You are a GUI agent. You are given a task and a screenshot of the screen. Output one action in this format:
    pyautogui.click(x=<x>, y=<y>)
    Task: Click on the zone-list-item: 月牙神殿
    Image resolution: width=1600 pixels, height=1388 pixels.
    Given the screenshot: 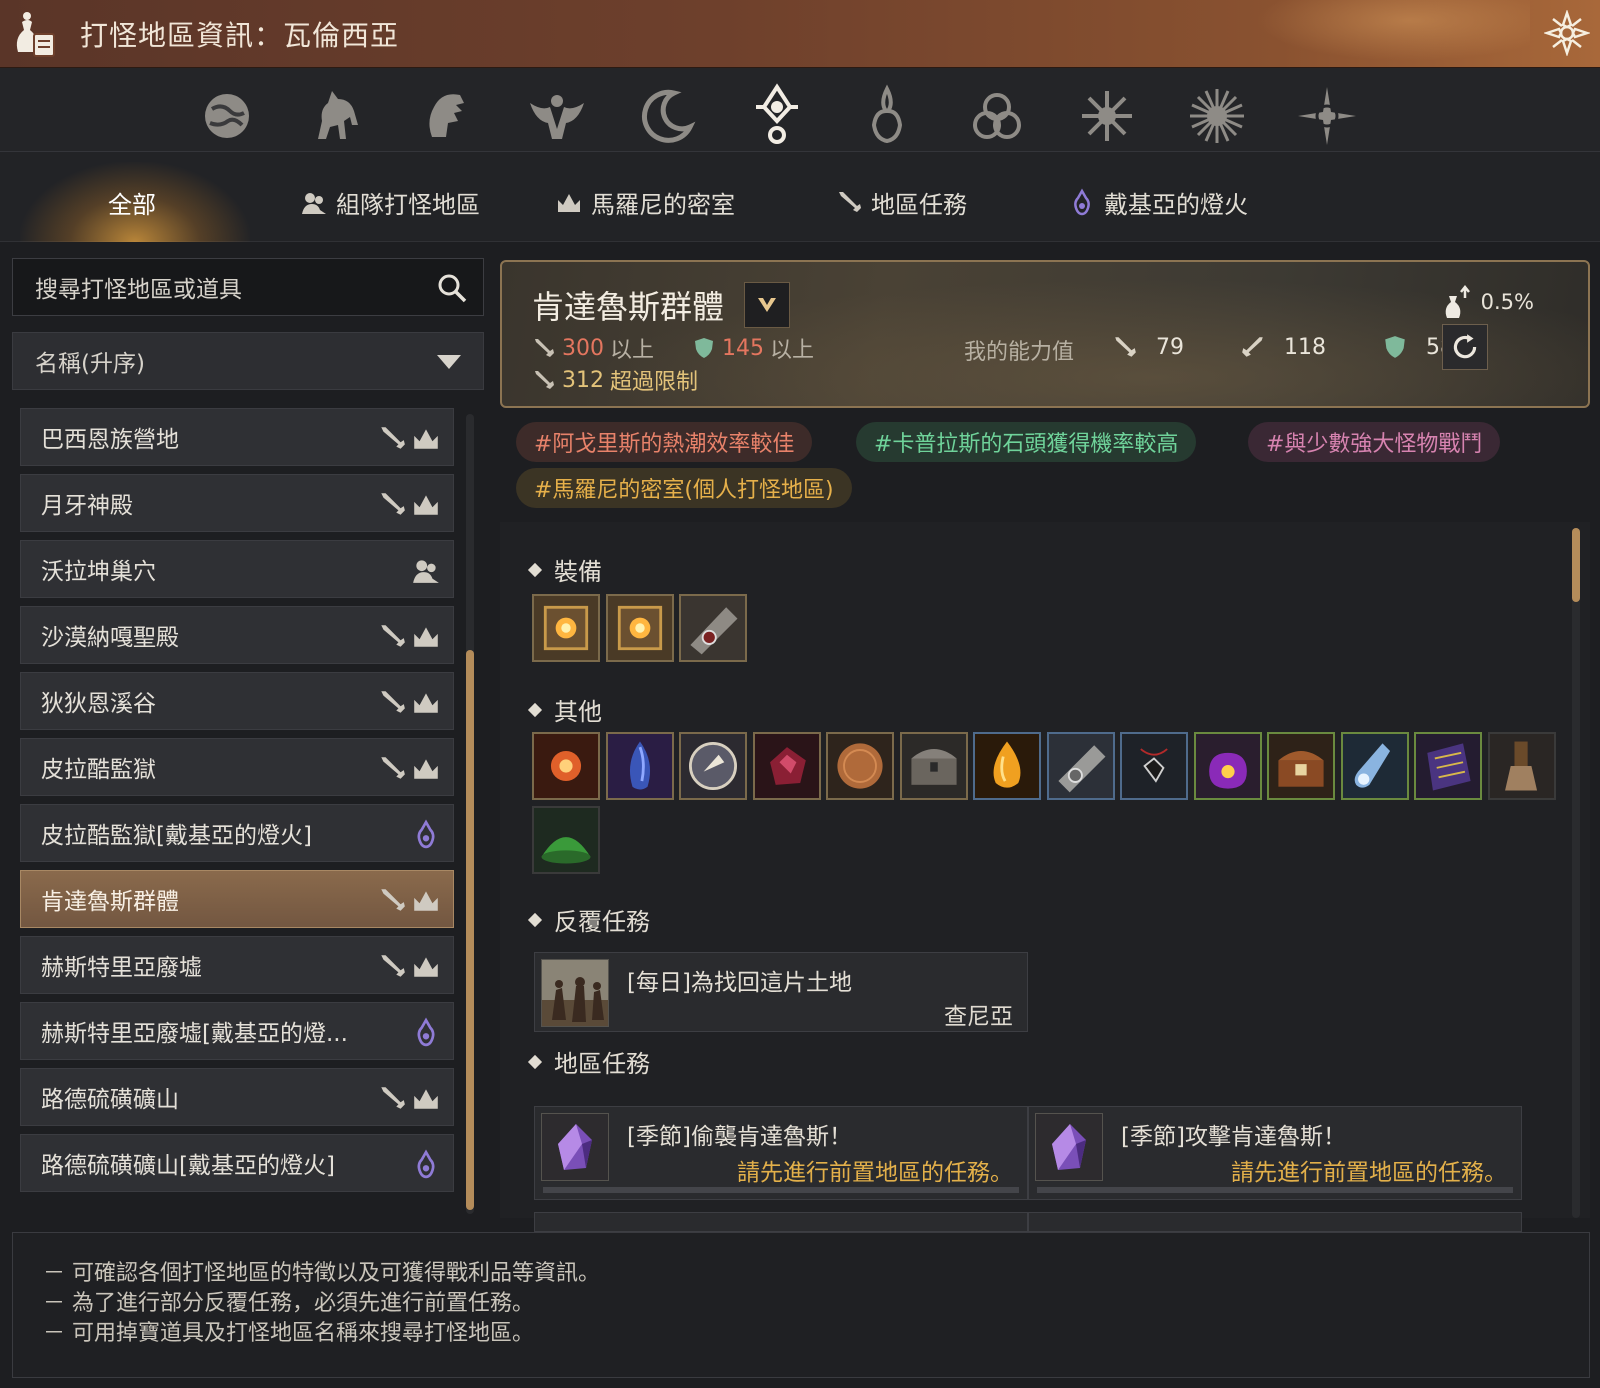 What is the action you would take?
    pyautogui.click(x=237, y=503)
    